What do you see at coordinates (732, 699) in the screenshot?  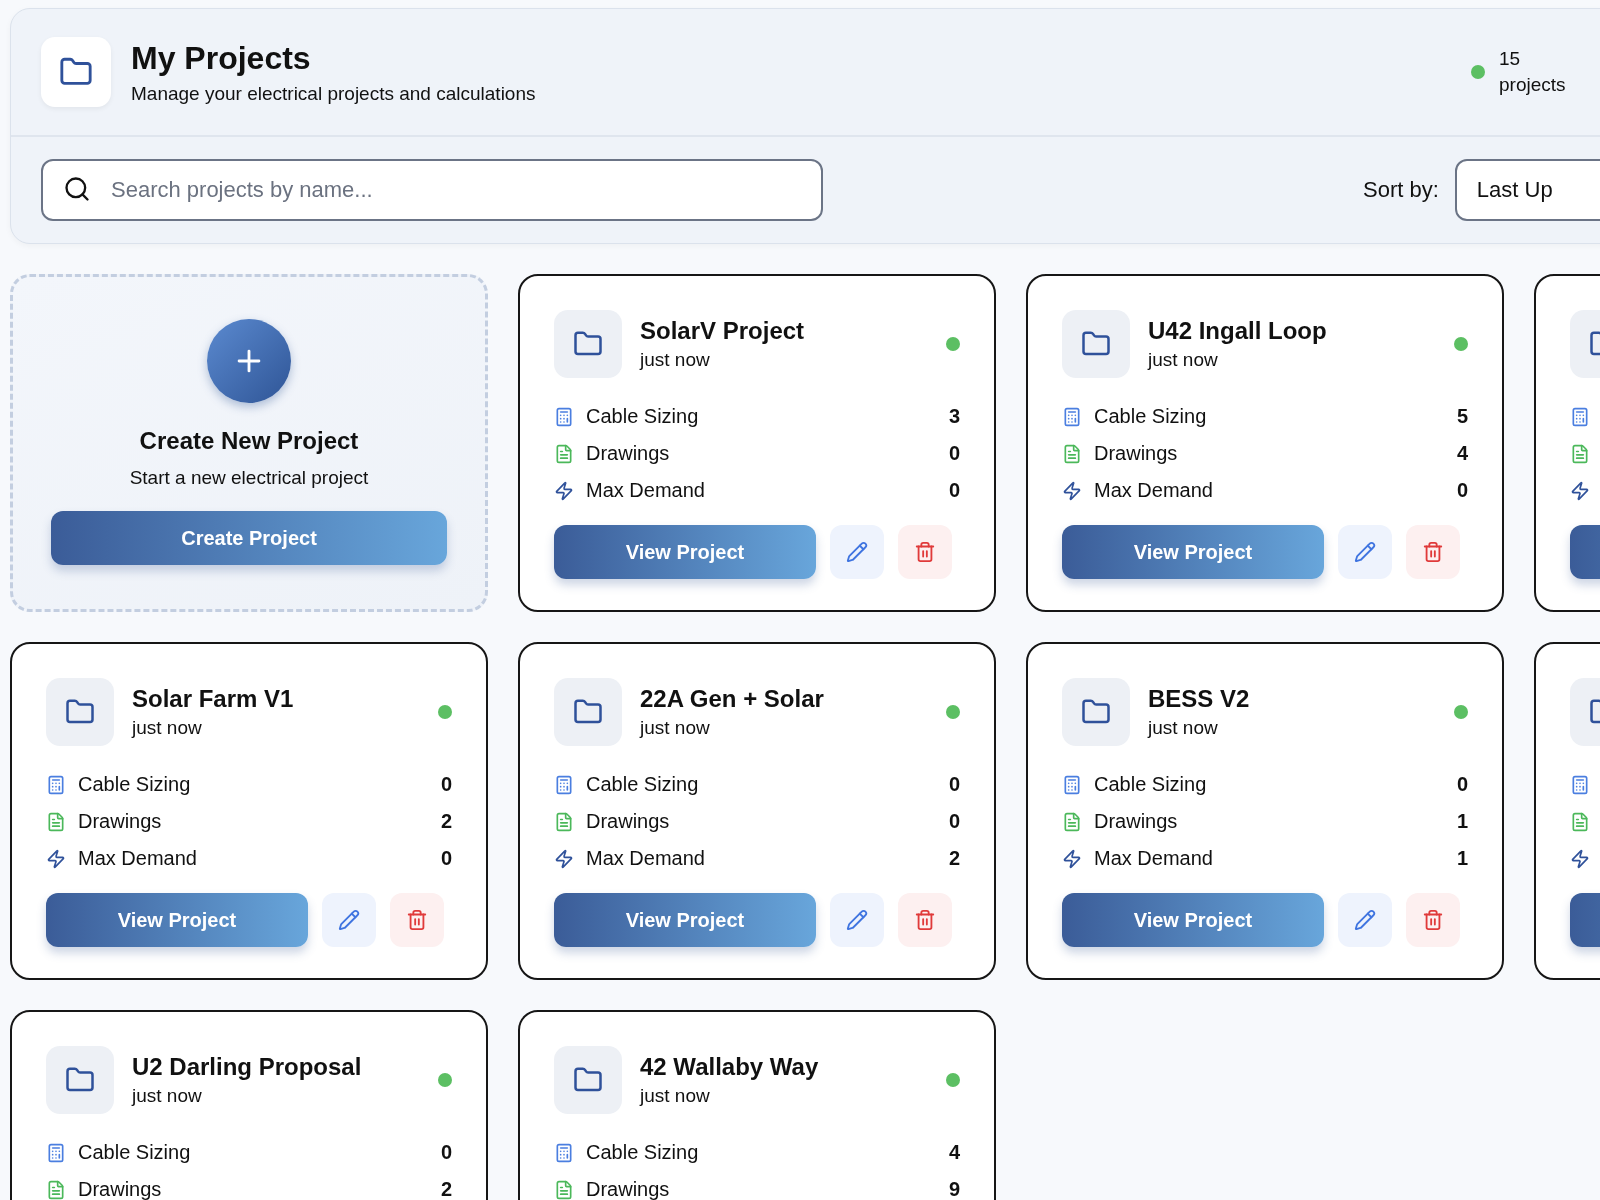 I see `project-name: 22A Gen + Solar` at bounding box center [732, 699].